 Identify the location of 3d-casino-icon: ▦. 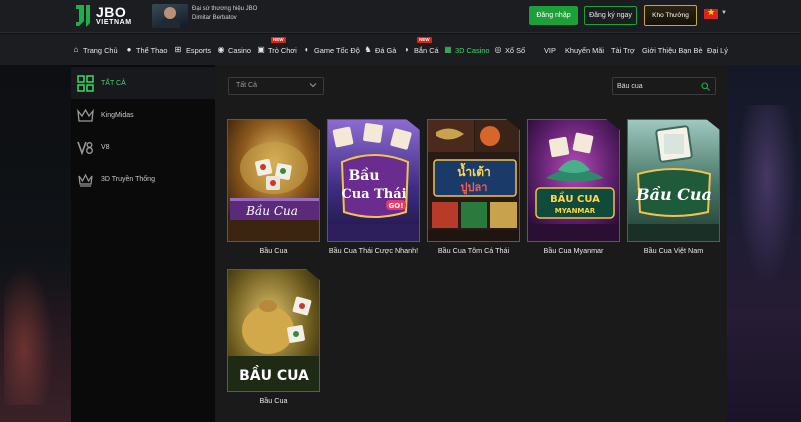
(448, 49).